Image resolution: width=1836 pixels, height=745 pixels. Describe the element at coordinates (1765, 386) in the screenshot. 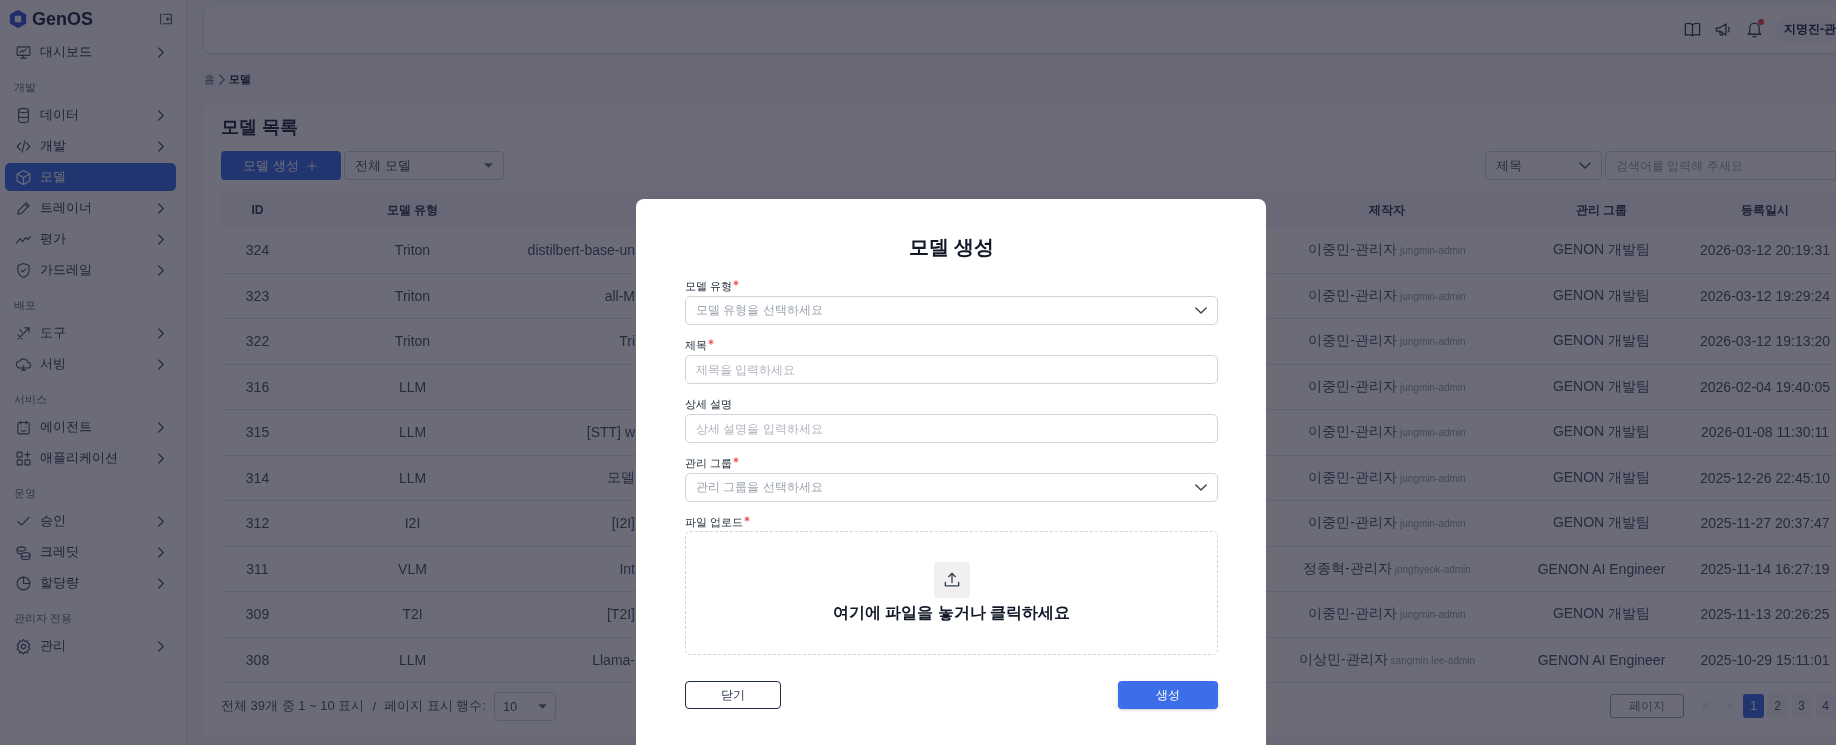

I see `table-cell-text: 2026-02-04 19:40:05` at that location.